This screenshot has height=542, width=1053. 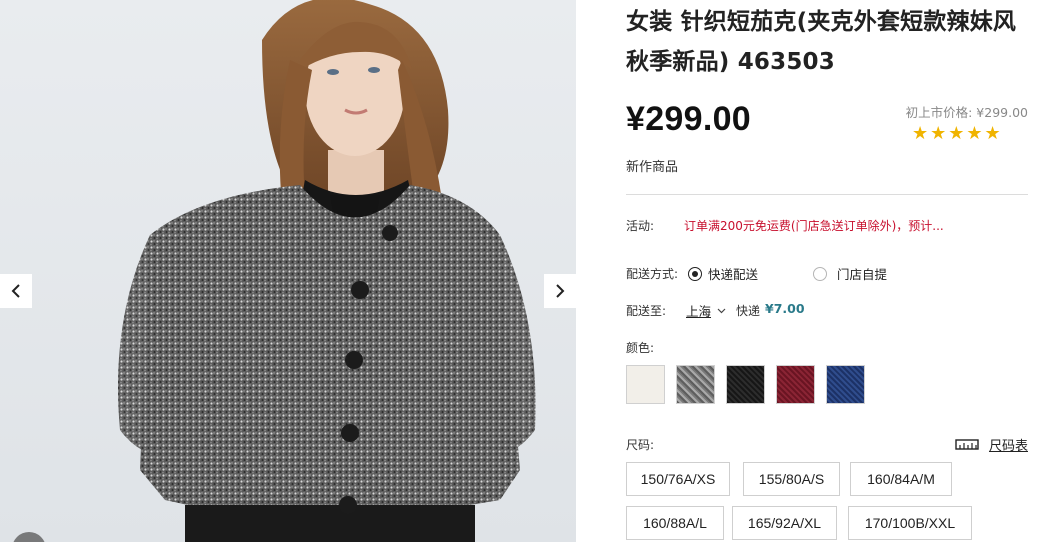 I want to click on delivery-method-label: 配送方式:, so click(x=652, y=274).